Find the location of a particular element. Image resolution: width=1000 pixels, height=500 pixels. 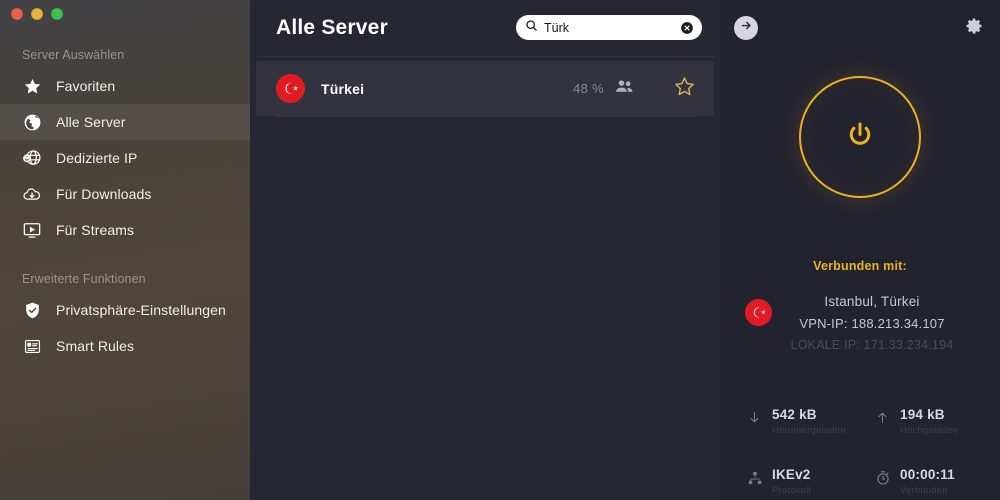

local-ip-value: LOKALE IP: 171.33.234.194 is located at coordinates (872, 345).